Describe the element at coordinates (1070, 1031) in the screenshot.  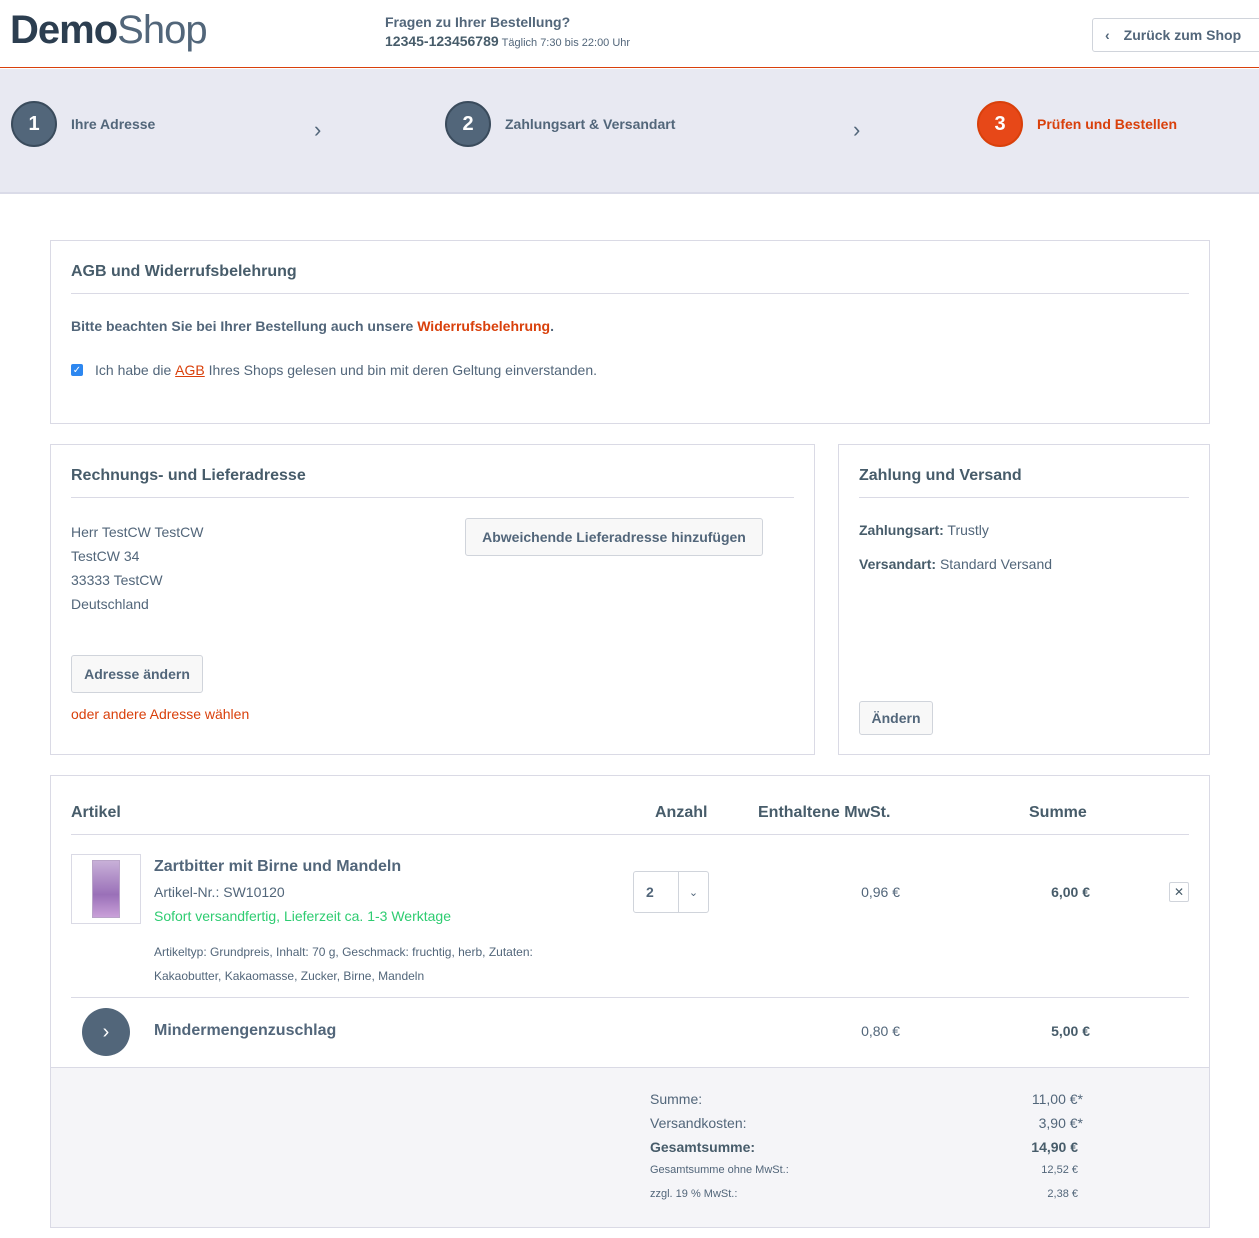
I see `surcharge-sum: 5,00 €` at that location.